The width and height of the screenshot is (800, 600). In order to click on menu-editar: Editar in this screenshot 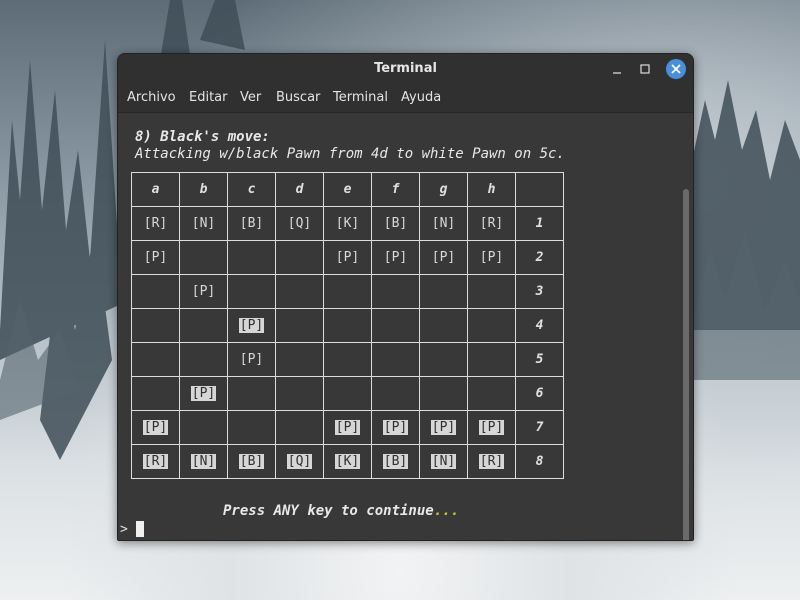, I will do `click(208, 97)`.